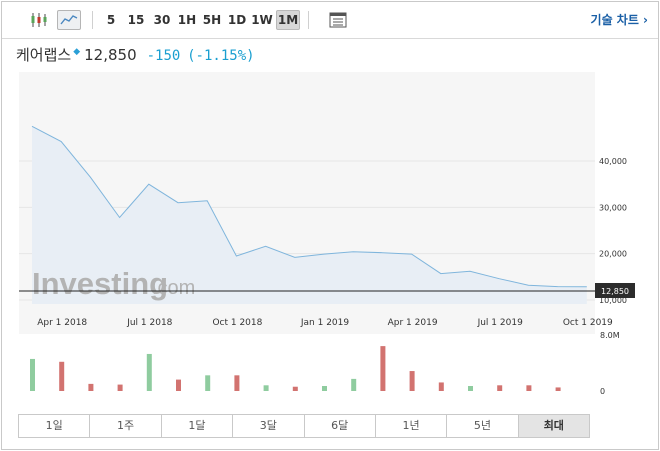 The width and height of the screenshot is (660, 451). I want to click on y-axis: 40,00030,00020,00010,000, so click(613, 231).